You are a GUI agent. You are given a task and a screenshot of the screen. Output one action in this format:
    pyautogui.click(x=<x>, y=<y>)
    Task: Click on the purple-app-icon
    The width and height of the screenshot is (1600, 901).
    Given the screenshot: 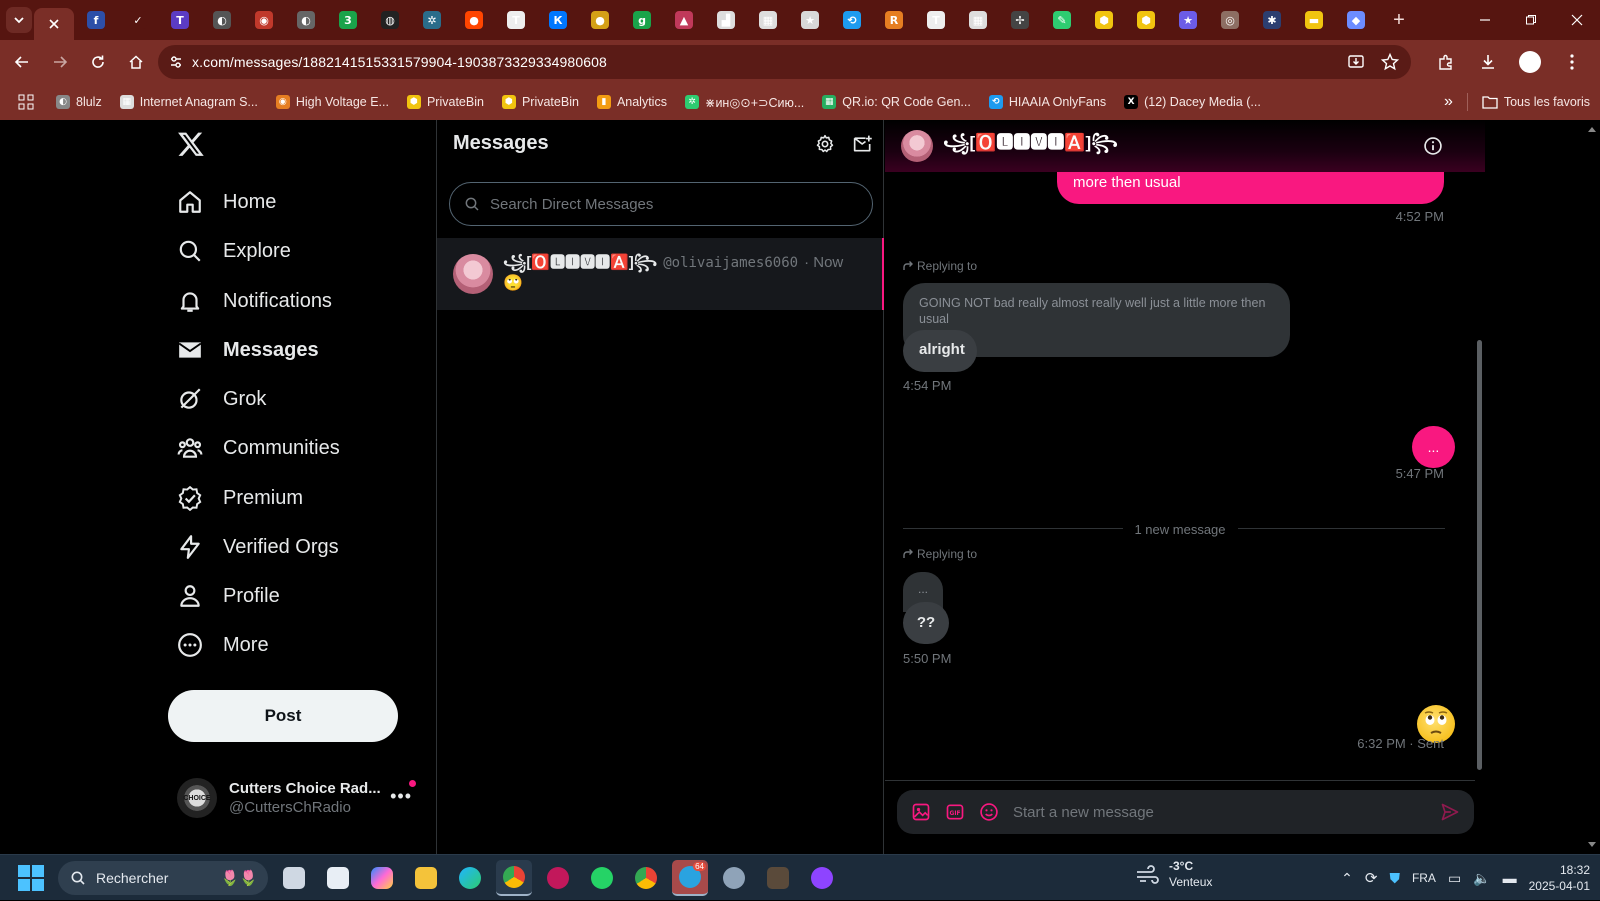 What is the action you would take?
    pyautogui.click(x=822, y=878)
    